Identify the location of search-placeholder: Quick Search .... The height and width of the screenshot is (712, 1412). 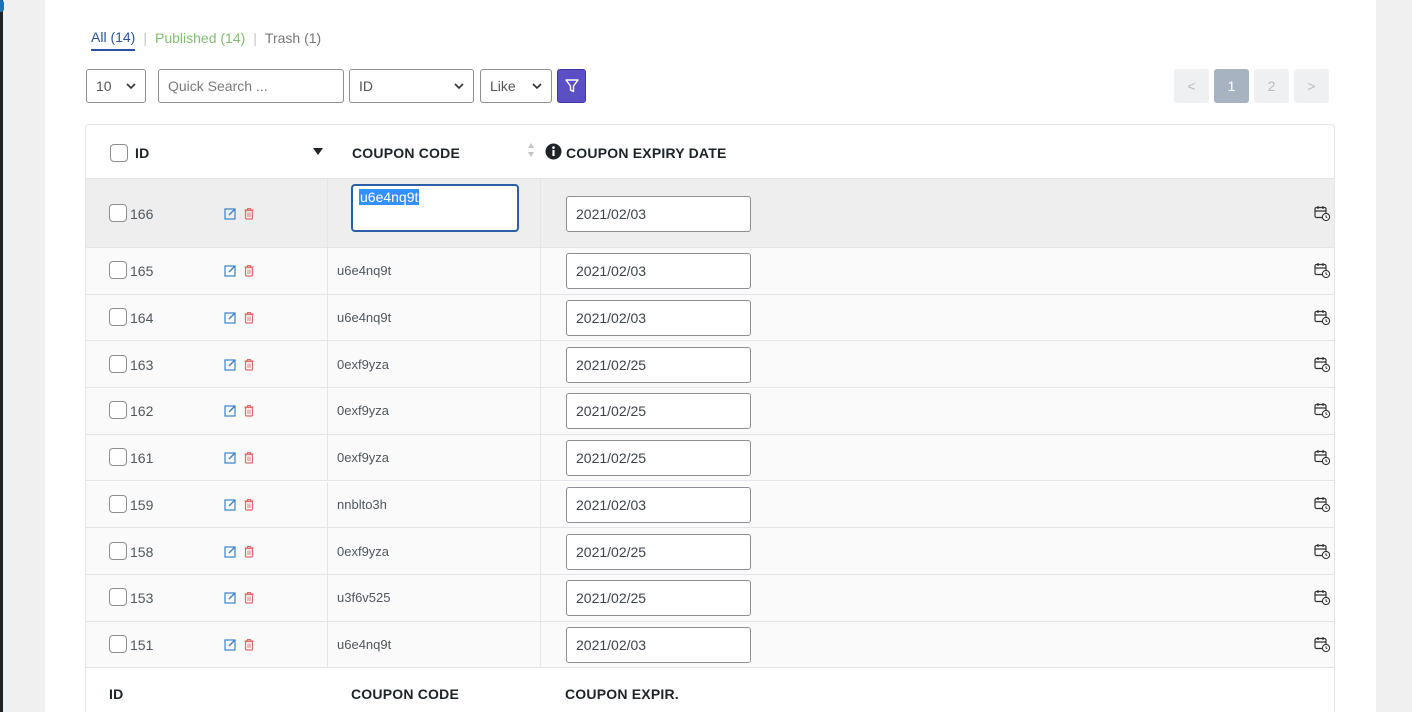
(218, 86).